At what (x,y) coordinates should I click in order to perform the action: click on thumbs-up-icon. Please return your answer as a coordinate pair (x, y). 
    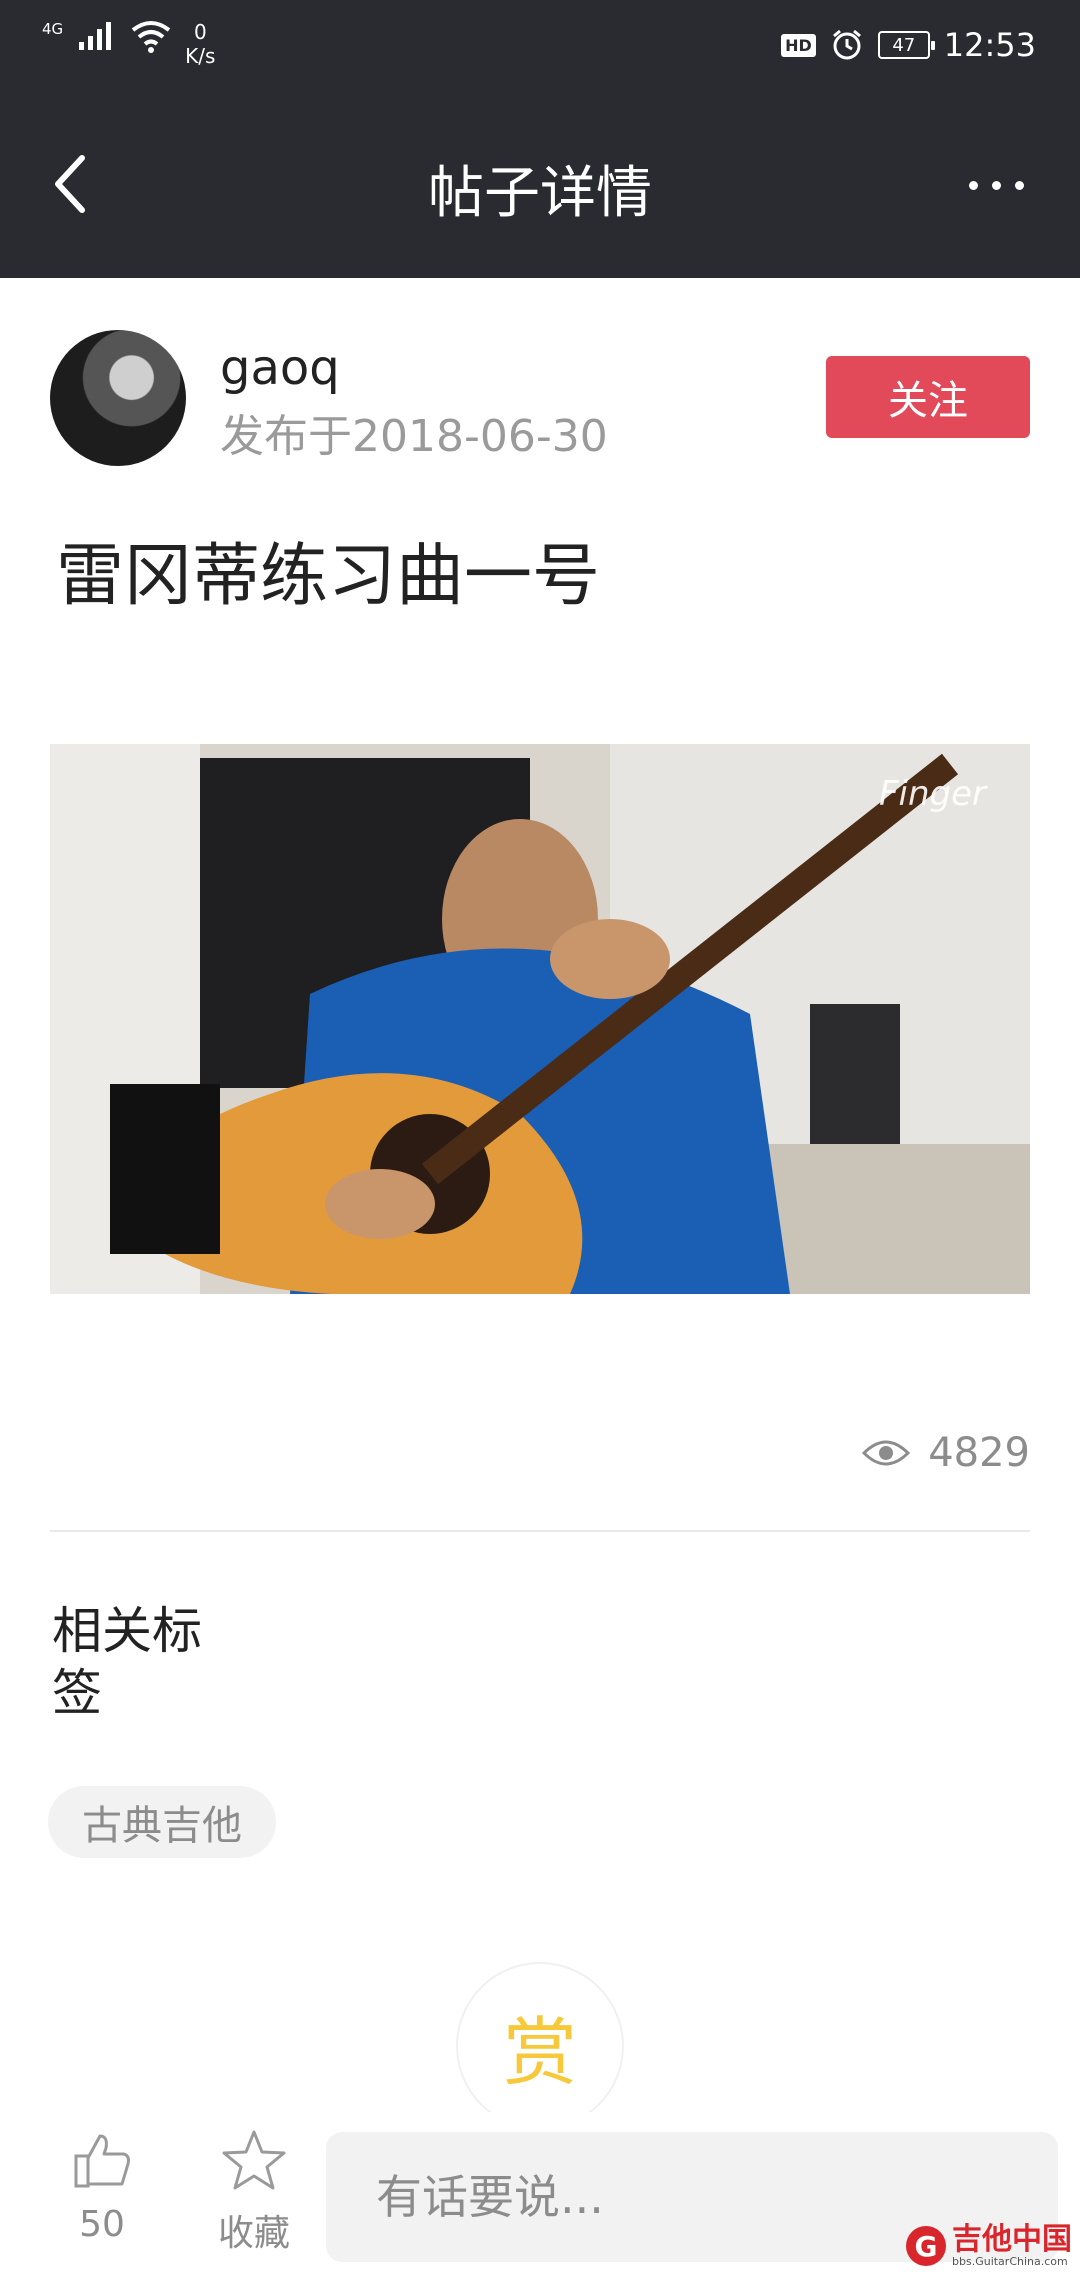
    Looking at the image, I should click on (102, 2161).